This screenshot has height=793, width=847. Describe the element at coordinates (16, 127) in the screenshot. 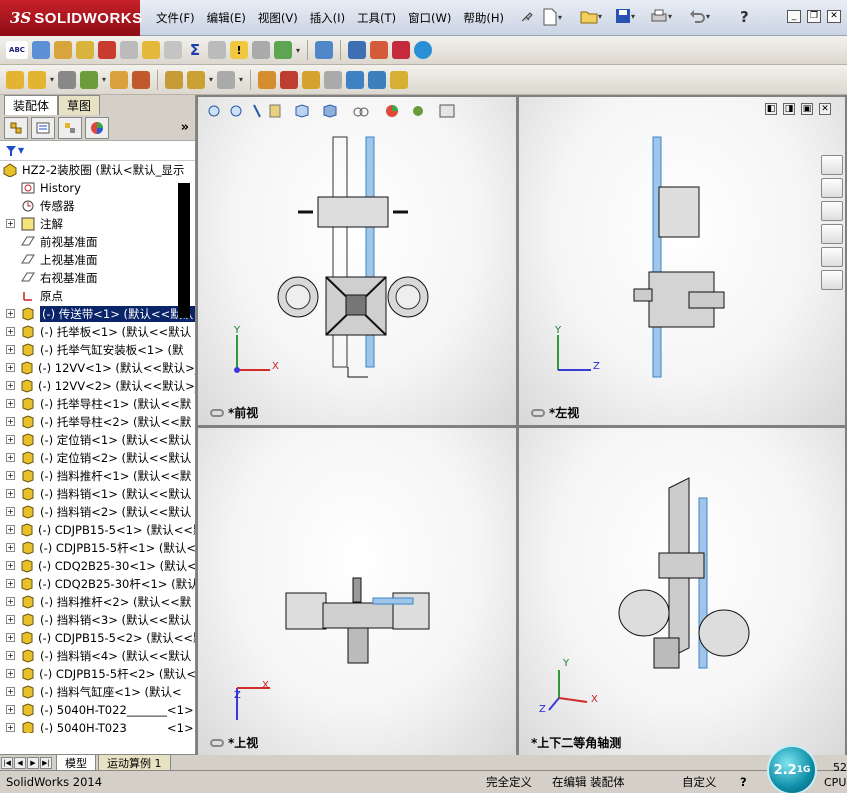

I see `feature-tree-tab-icon` at that location.